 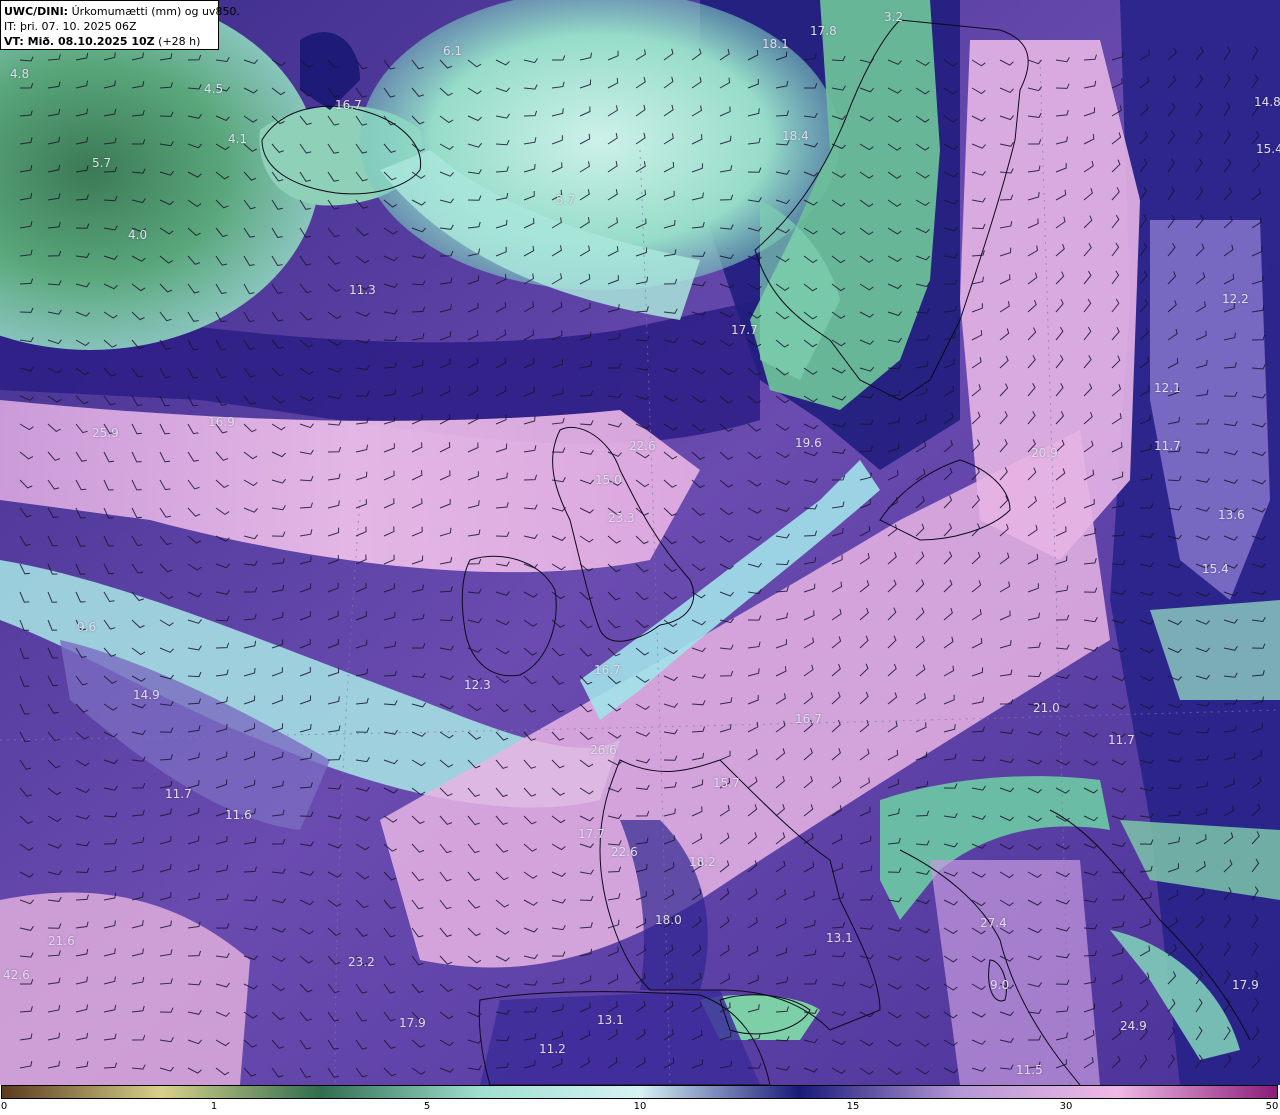 I want to click on value-label: 16.9, so click(x=221, y=422).